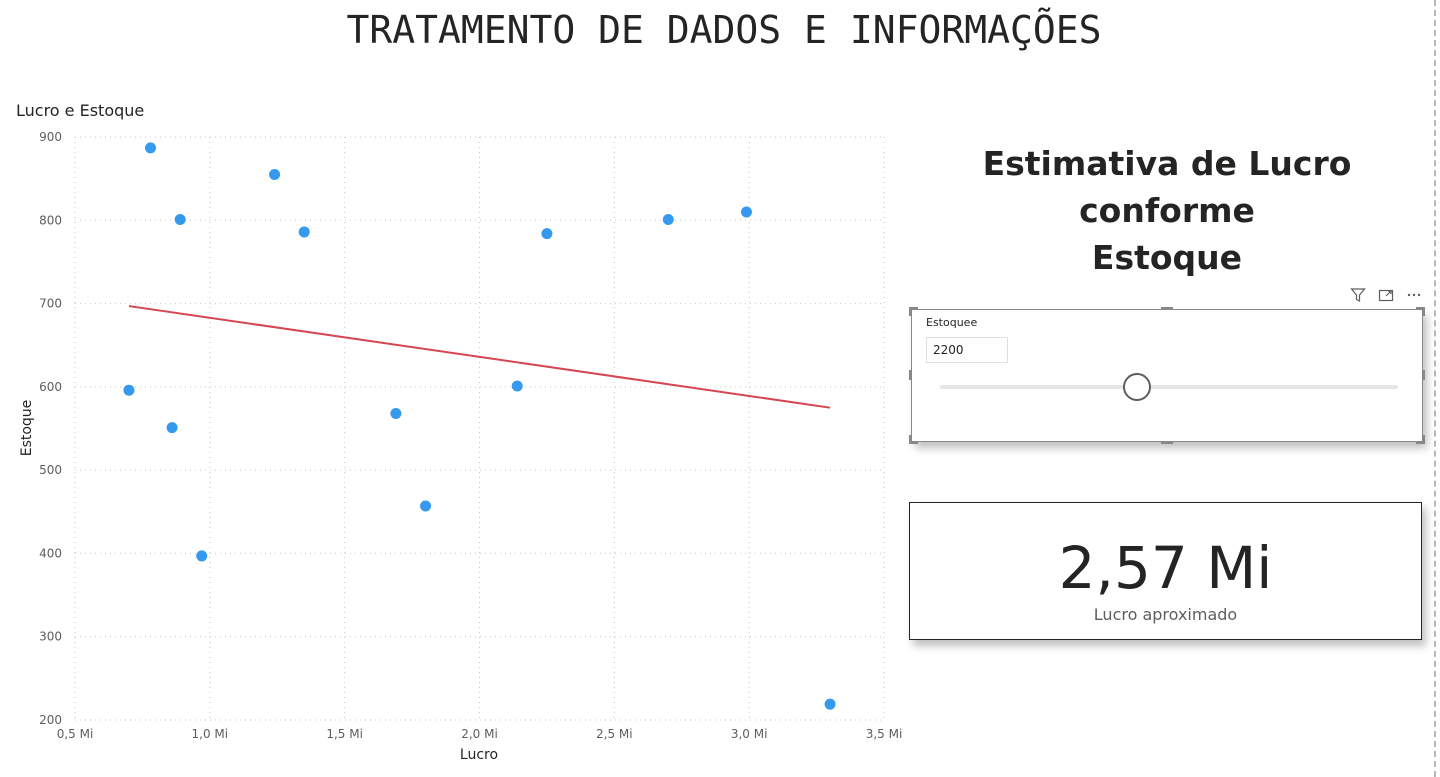 The width and height of the screenshot is (1440, 777). I want to click on estimate-title: Estimativa de Lucro conforme Estoque, so click(1167, 210).